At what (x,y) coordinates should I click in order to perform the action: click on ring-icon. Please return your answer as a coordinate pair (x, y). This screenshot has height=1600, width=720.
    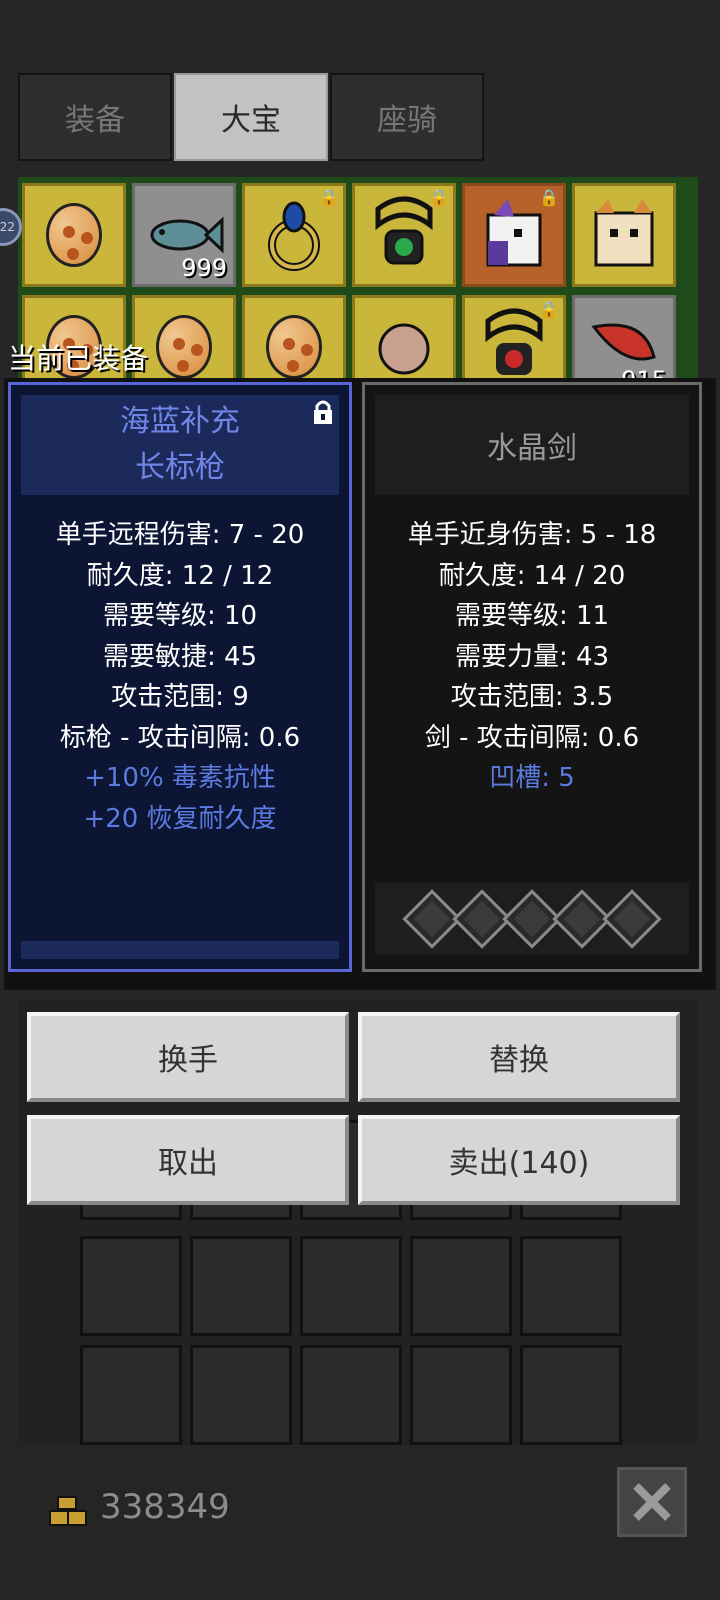
    Looking at the image, I should click on (294, 236).